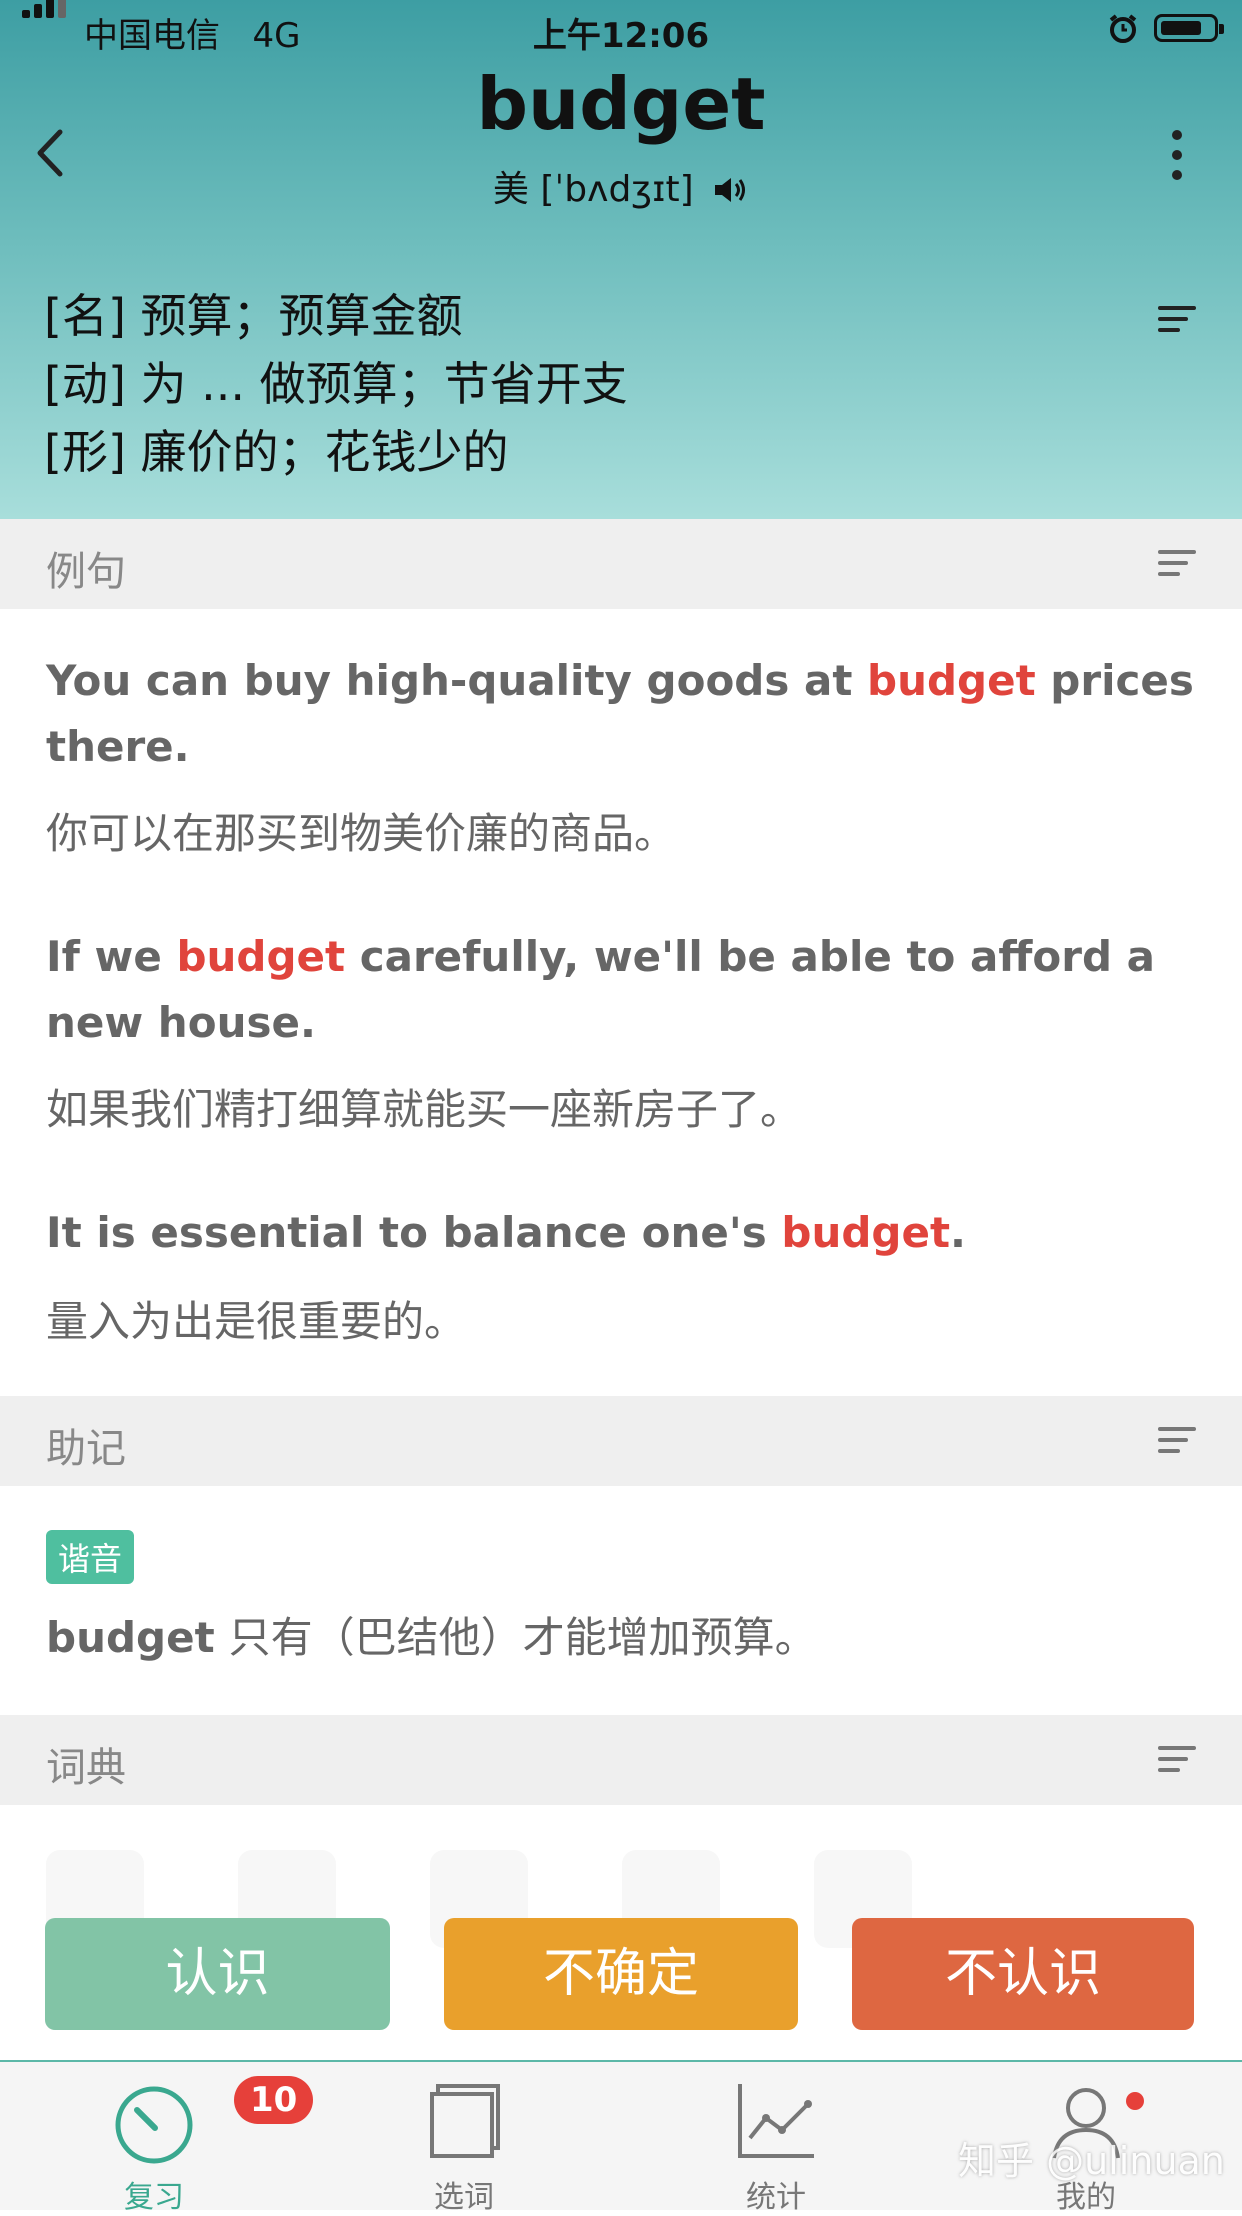 This screenshot has width=1242, height=2216. What do you see at coordinates (154, 2125) in the screenshot?
I see `speedometer-icon` at bounding box center [154, 2125].